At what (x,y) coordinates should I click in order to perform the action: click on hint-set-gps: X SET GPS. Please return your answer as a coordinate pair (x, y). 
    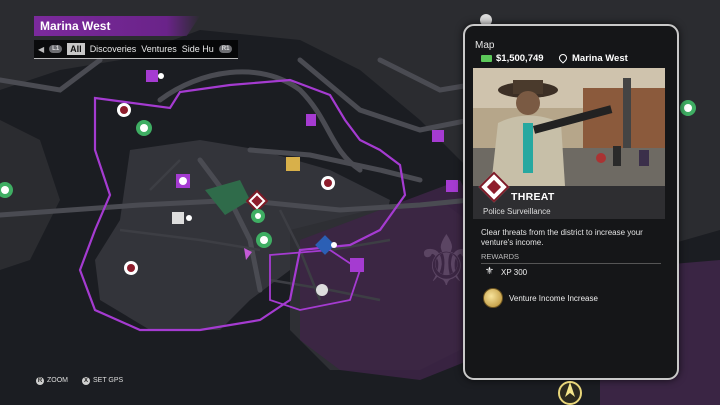
    Looking at the image, I should click on (102, 381).